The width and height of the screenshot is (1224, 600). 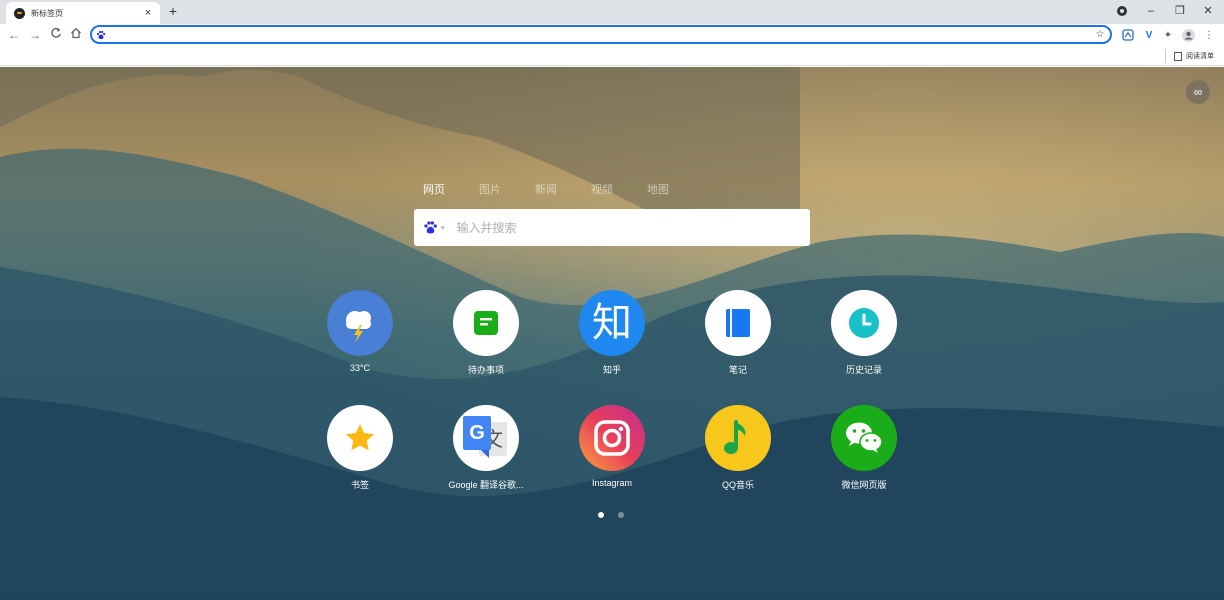 What do you see at coordinates (616, 227) in the screenshot?
I see `search-input` at bounding box center [616, 227].